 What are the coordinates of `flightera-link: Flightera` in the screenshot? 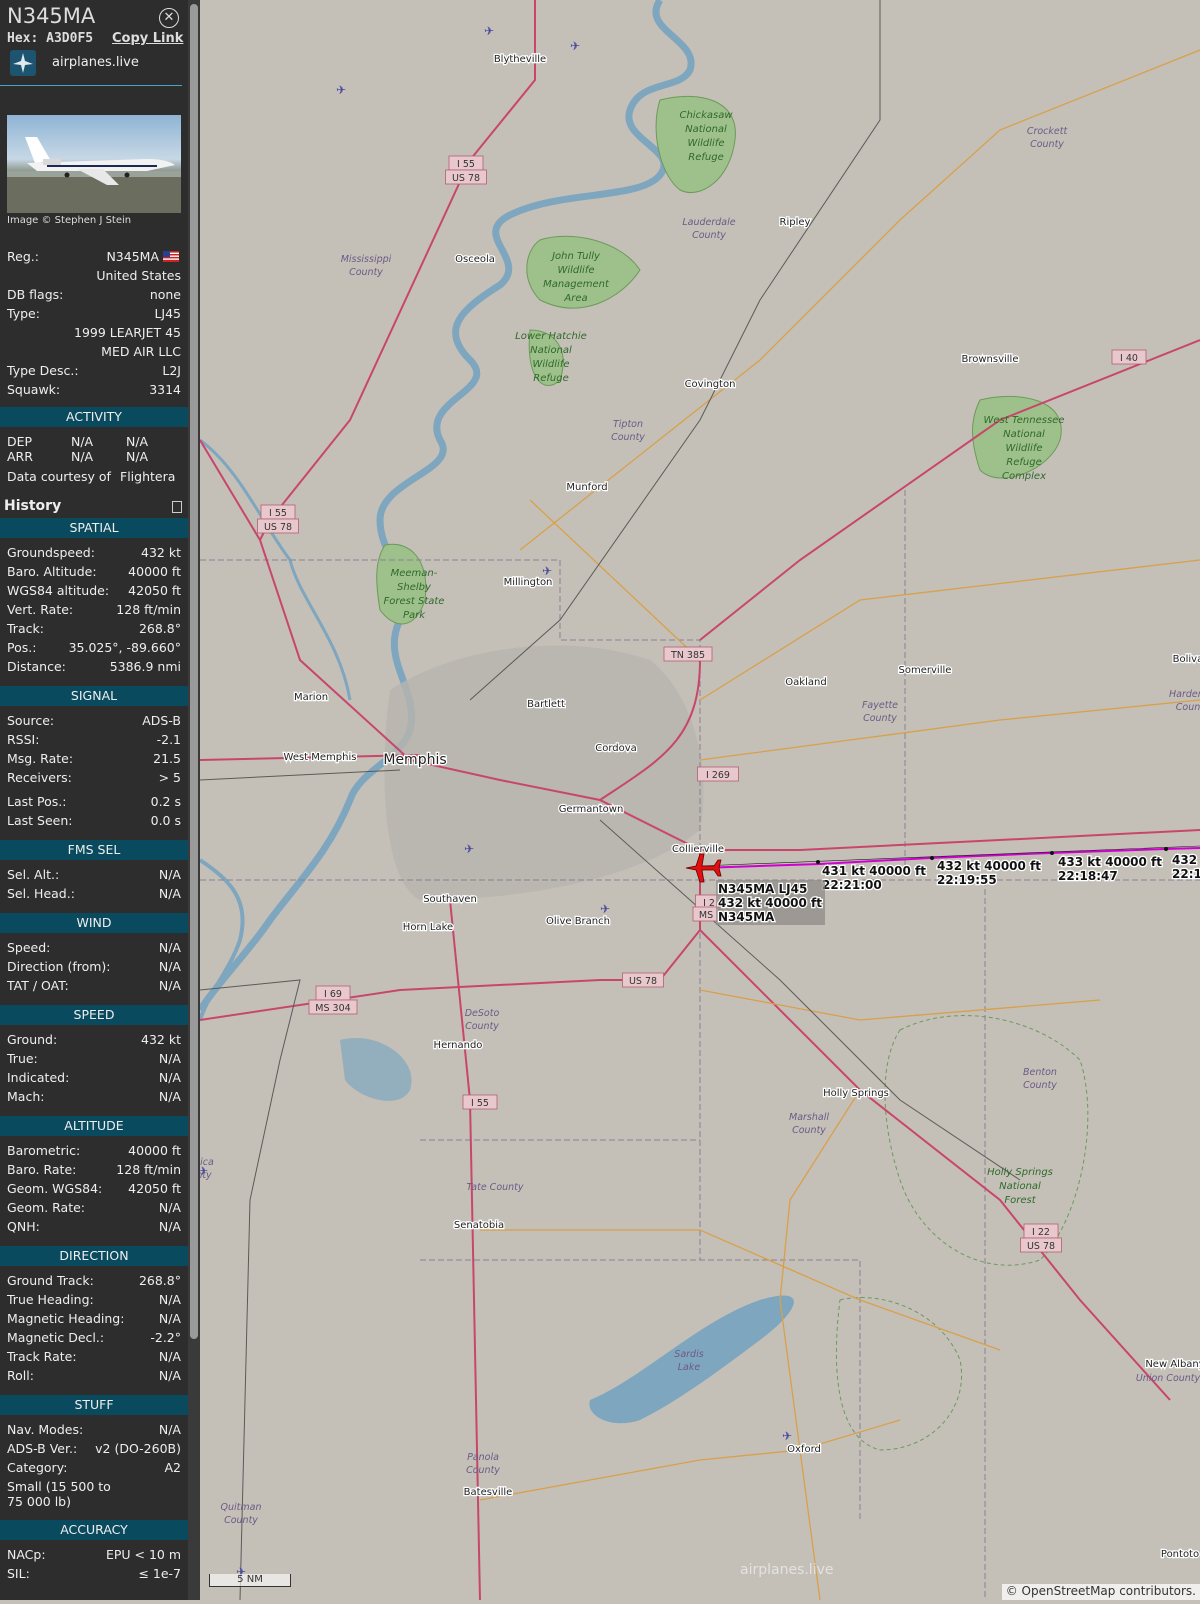 It's located at (147, 476).